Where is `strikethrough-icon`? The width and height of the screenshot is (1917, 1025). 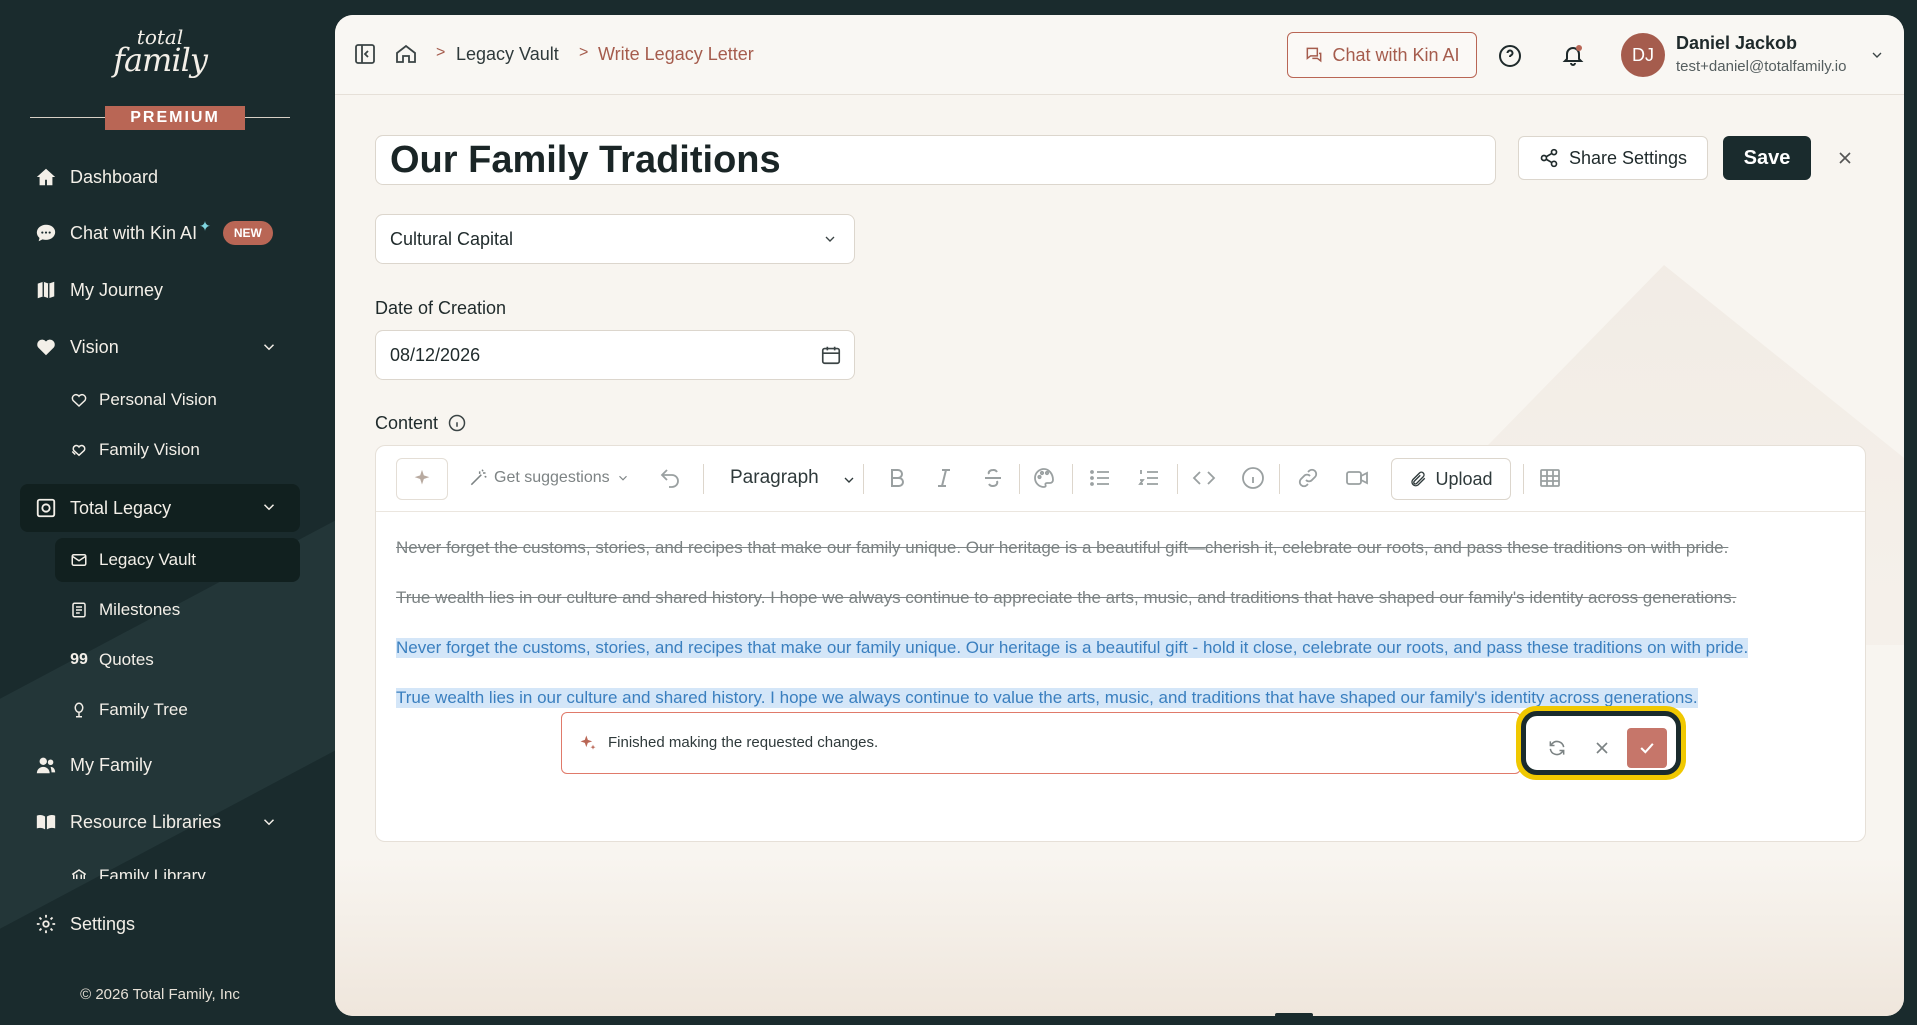
strikethrough-icon is located at coordinates (993, 478).